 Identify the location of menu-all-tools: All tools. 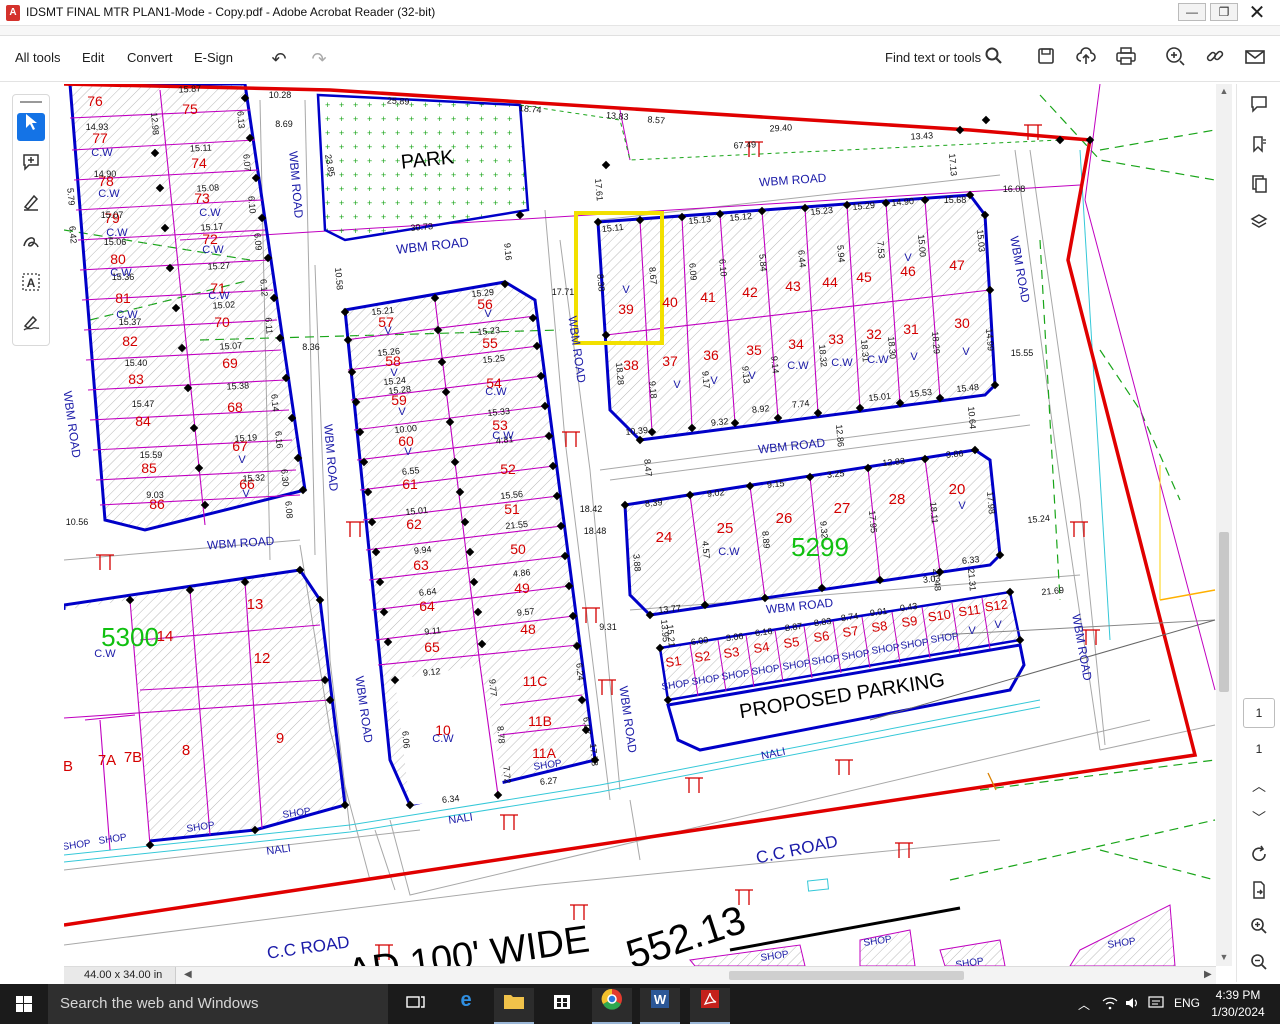
(38, 57).